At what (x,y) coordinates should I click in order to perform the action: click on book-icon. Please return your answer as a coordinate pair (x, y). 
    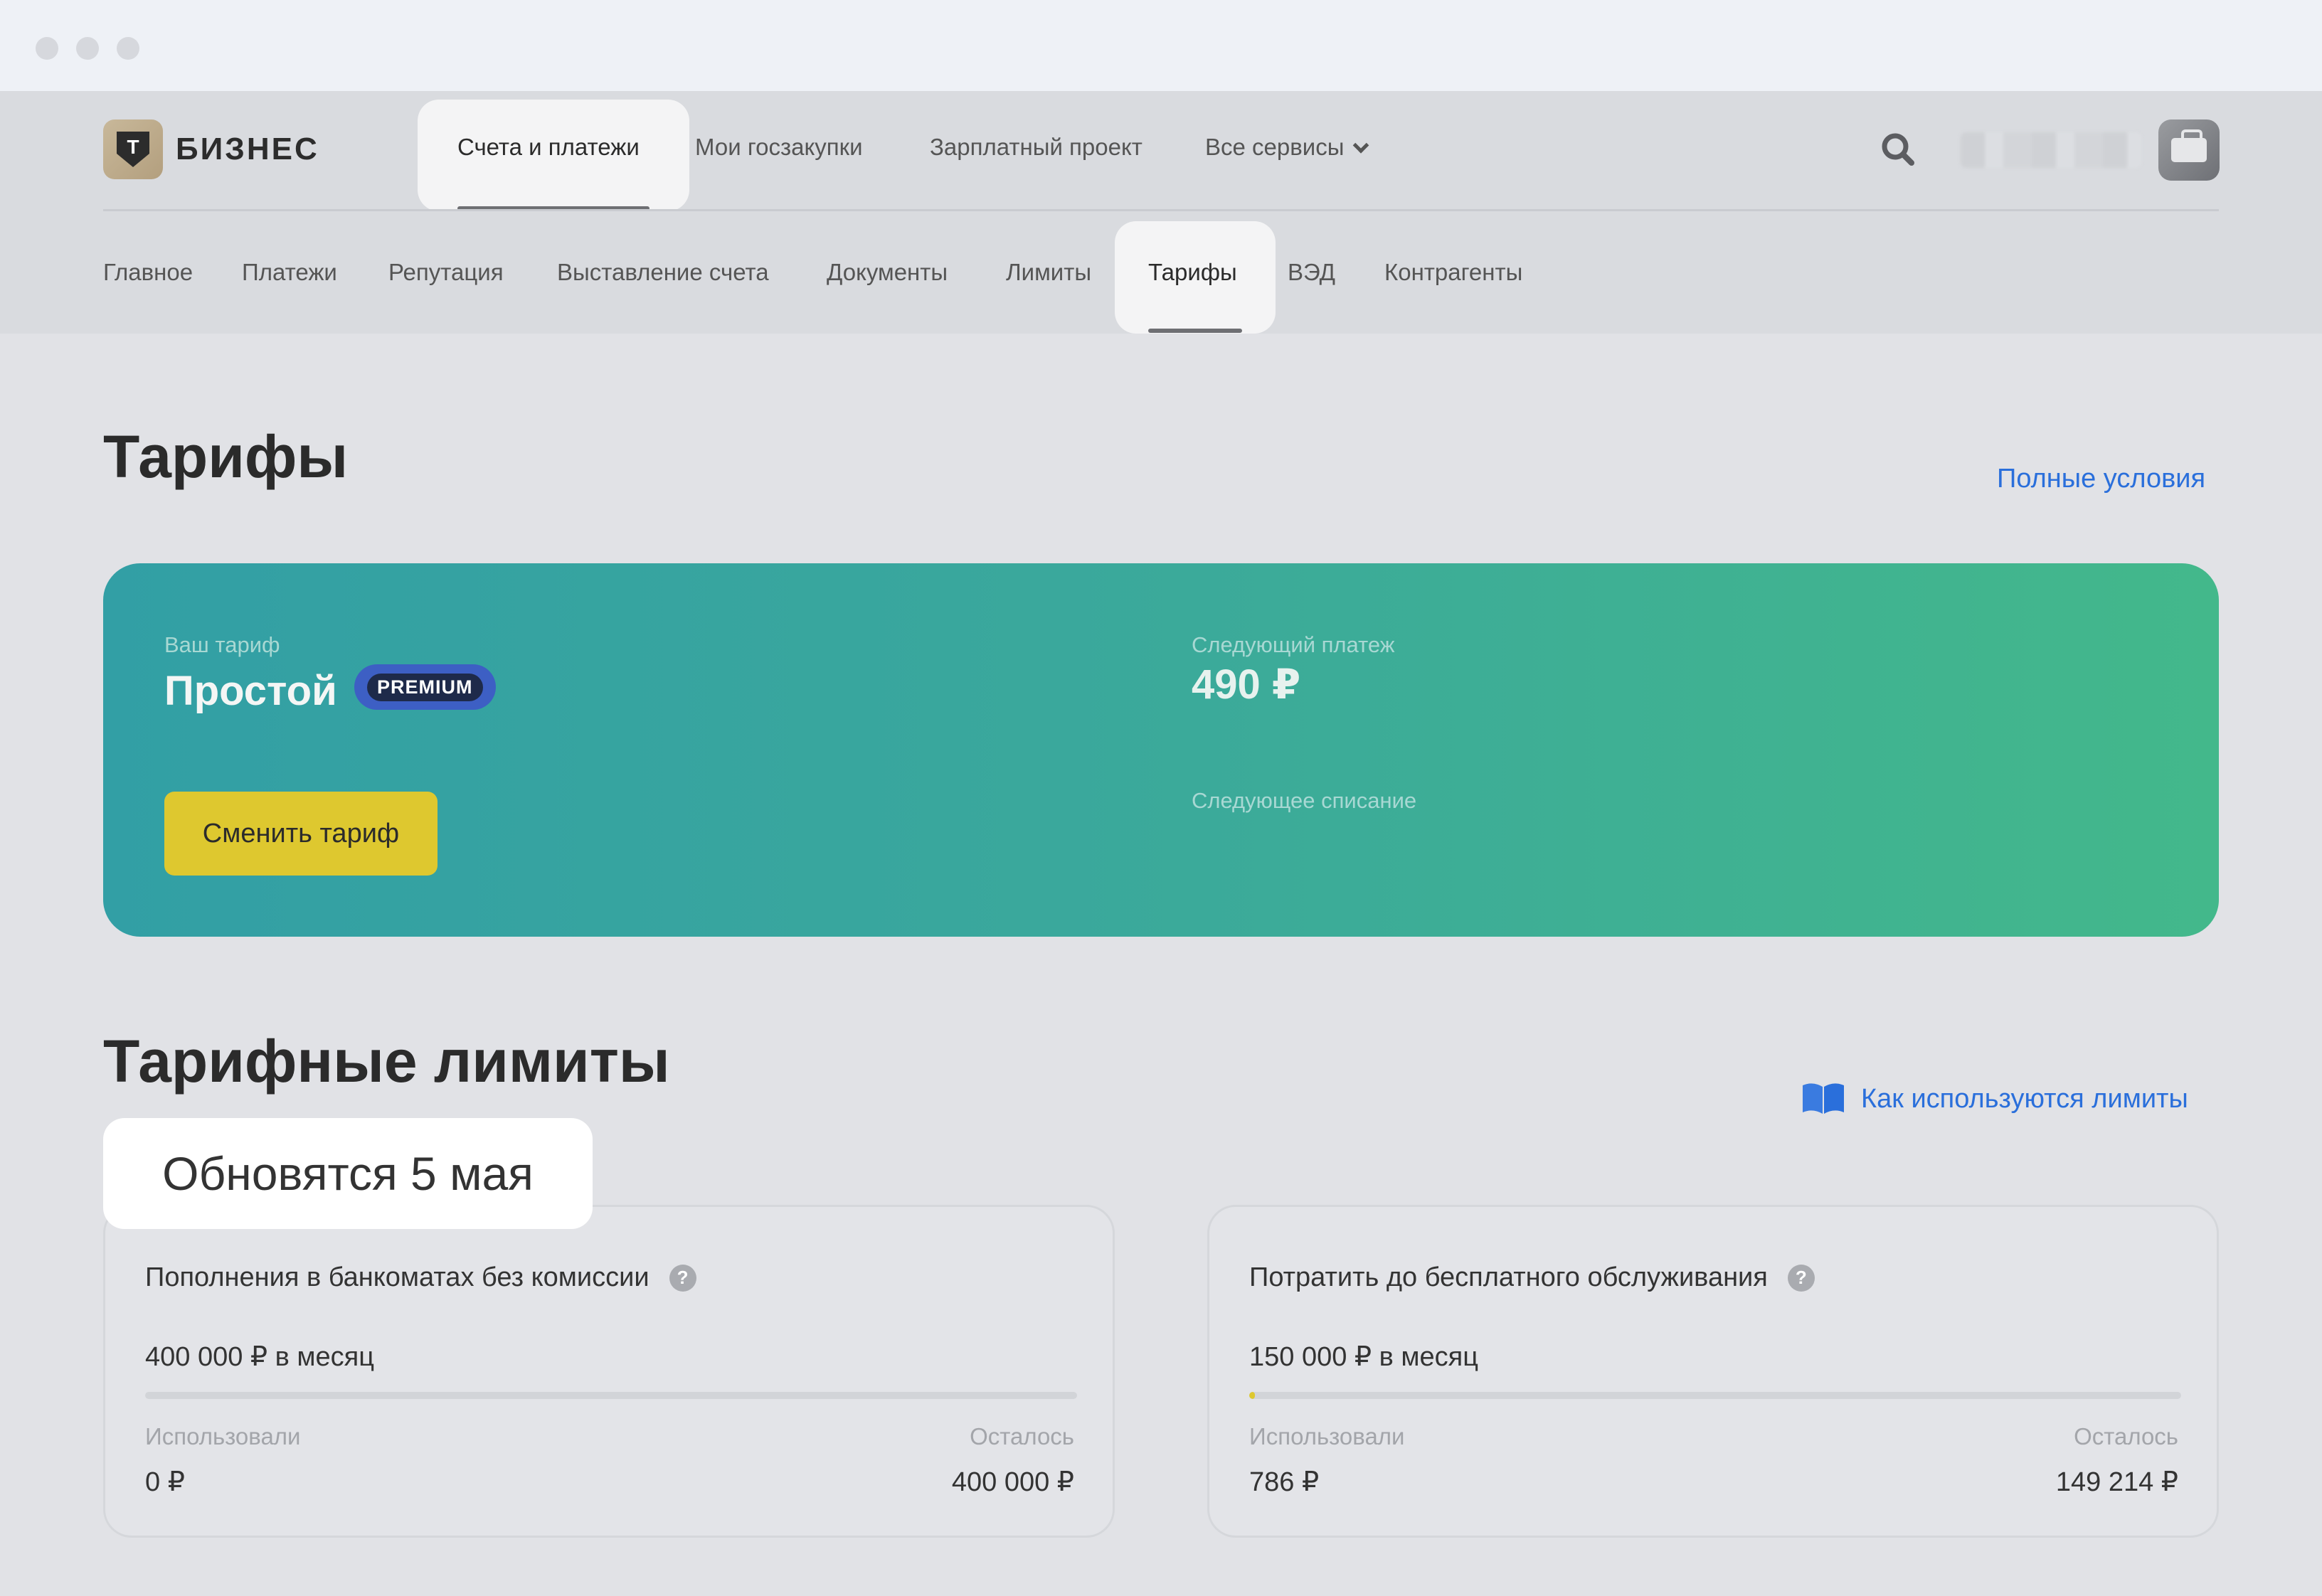
    Looking at the image, I should click on (1823, 1098).